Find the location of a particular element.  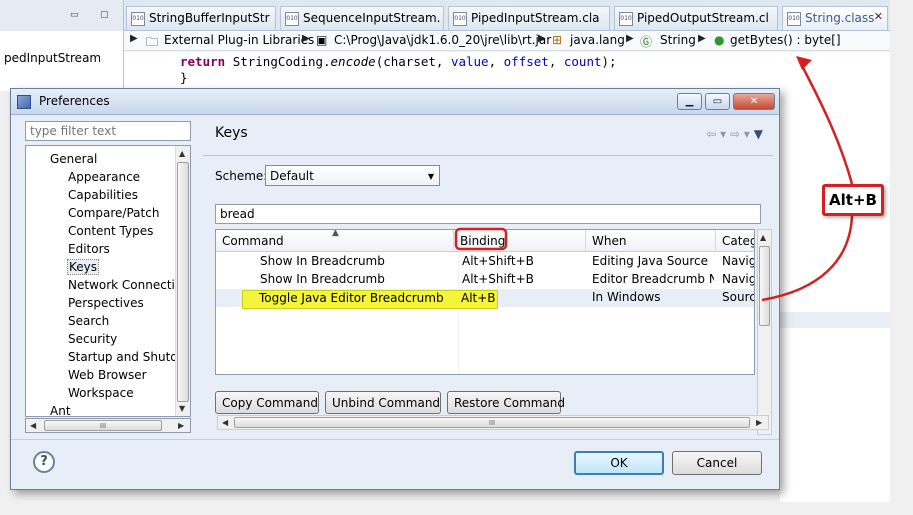

tree-item-workspace: Workspace is located at coordinates (101, 395).